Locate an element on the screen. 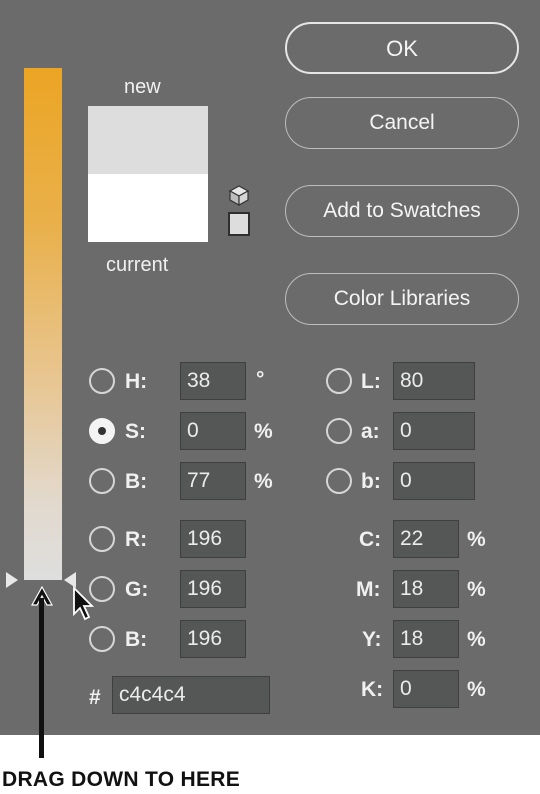 This screenshot has width=540, height=794. label-lab-b: b: is located at coordinates (371, 481).